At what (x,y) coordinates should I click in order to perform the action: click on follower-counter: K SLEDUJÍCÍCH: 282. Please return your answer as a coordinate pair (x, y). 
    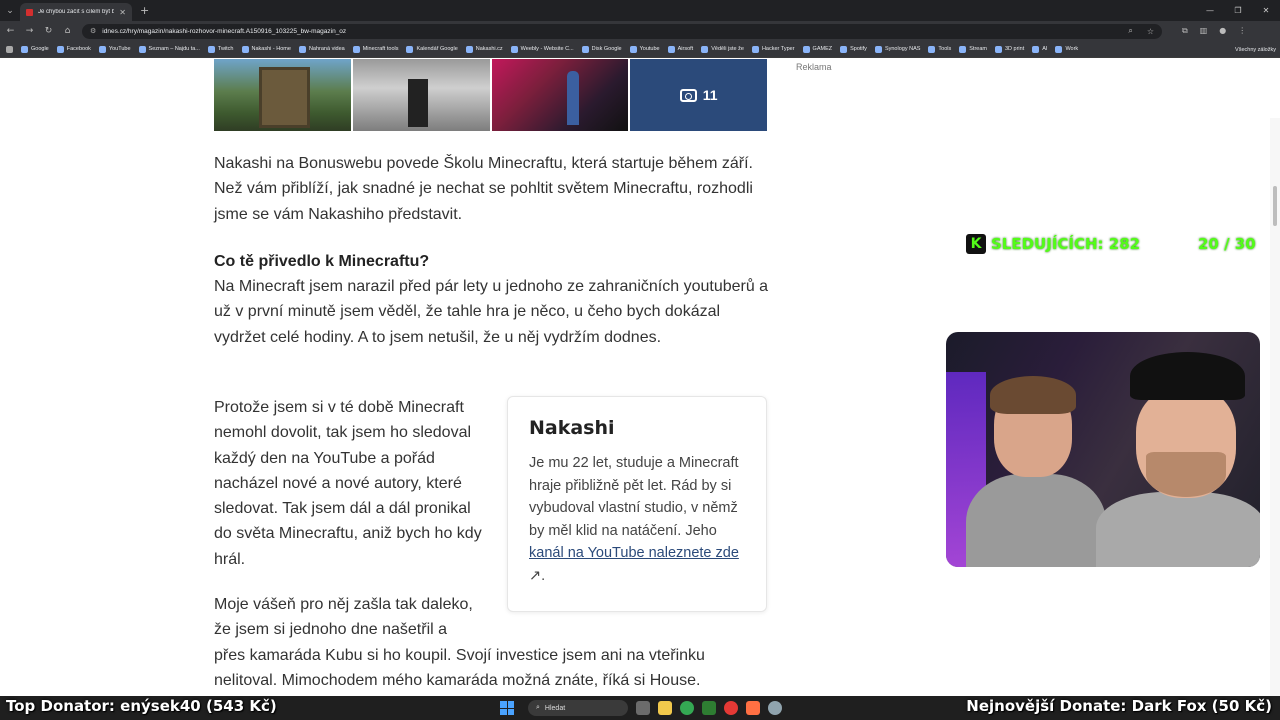
    Looking at the image, I should click on (1053, 244).